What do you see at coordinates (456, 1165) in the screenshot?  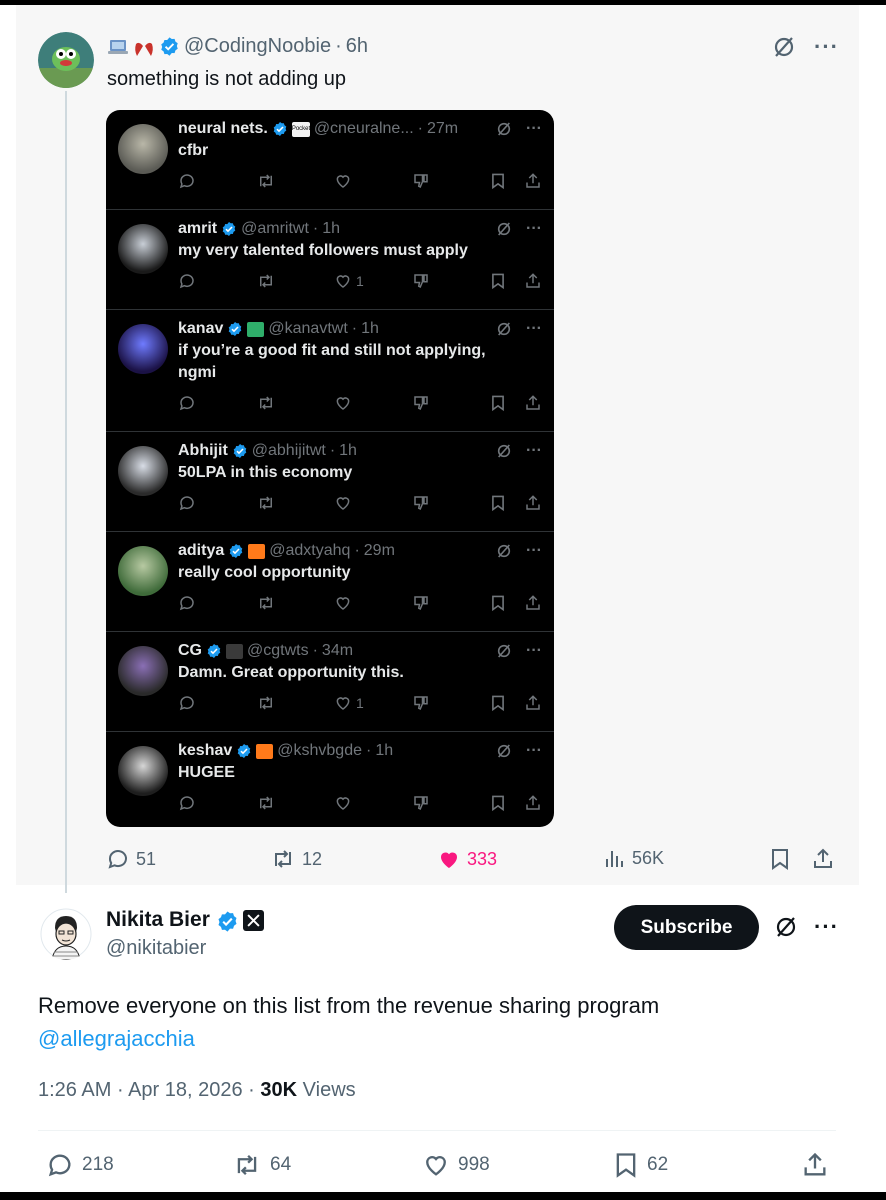 I see `like-button: 998` at bounding box center [456, 1165].